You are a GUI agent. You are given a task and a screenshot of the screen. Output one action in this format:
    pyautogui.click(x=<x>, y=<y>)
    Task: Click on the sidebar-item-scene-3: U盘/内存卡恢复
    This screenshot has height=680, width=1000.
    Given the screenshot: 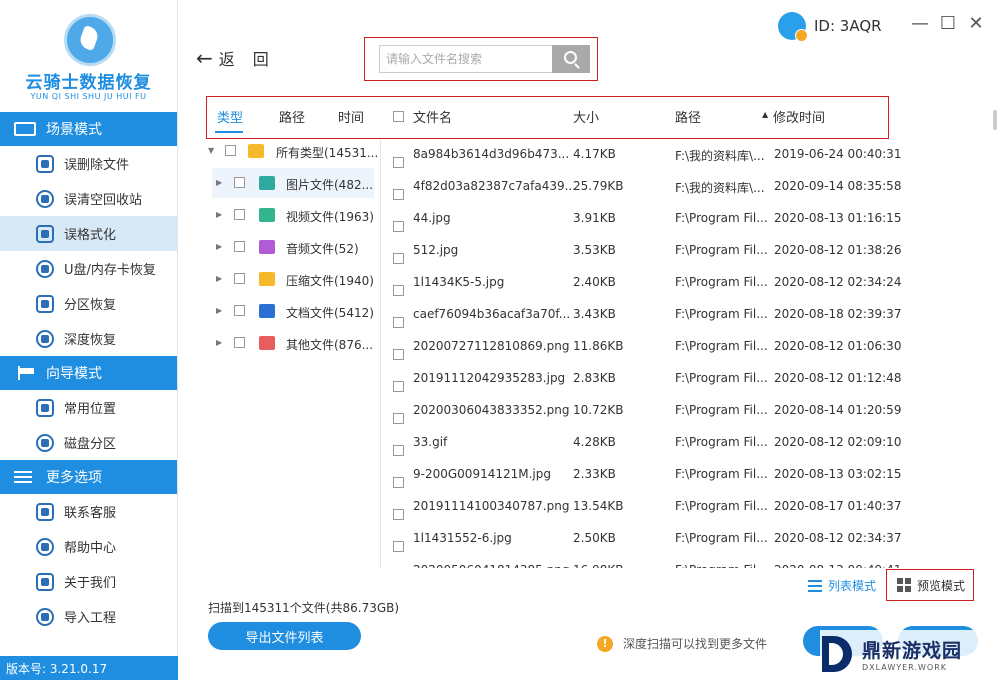 What is the action you would take?
    pyautogui.click(x=88, y=268)
    